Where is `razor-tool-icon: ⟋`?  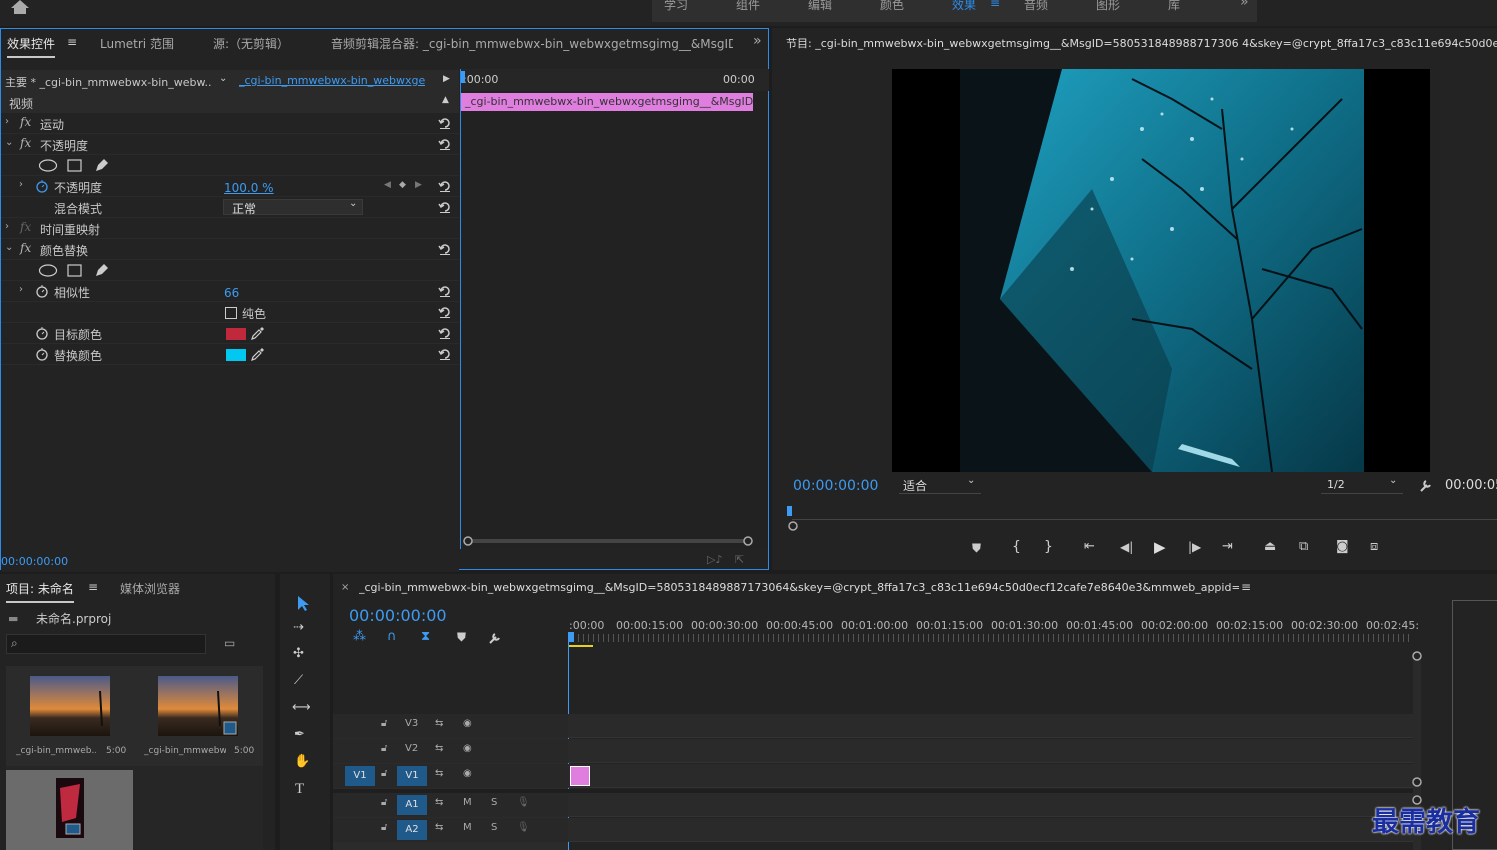 razor-tool-icon: ⟋ is located at coordinates (298, 680).